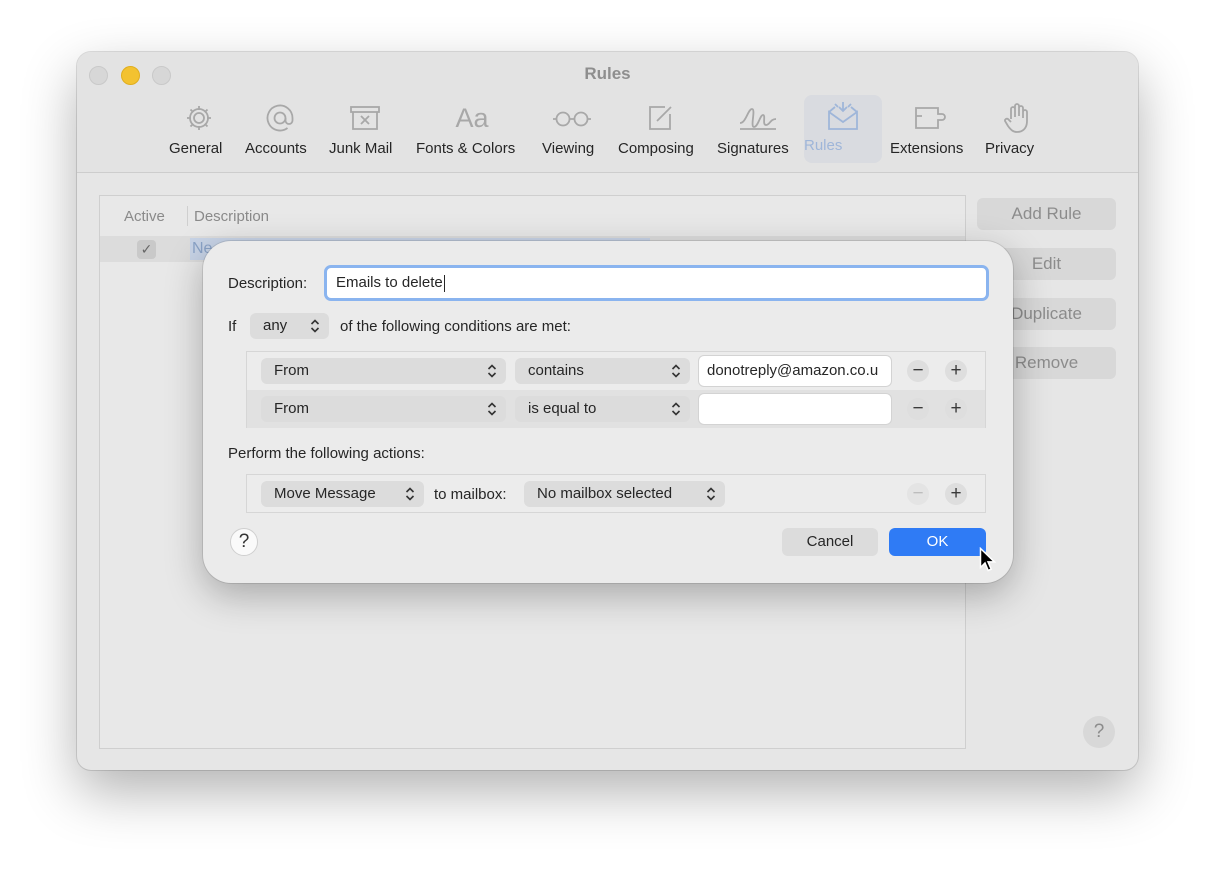 This screenshot has height=873, width=1215. I want to click on column-header-active: Active, so click(144, 216).